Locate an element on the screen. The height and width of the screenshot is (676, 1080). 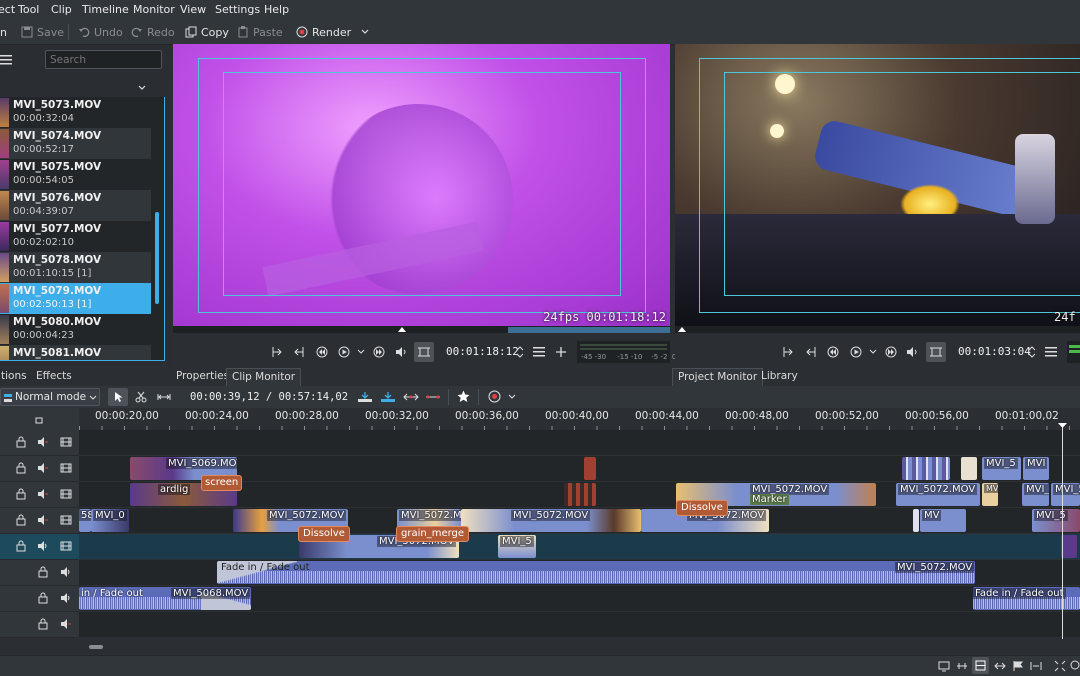
menu-help: Help is located at coordinates (276, 9).